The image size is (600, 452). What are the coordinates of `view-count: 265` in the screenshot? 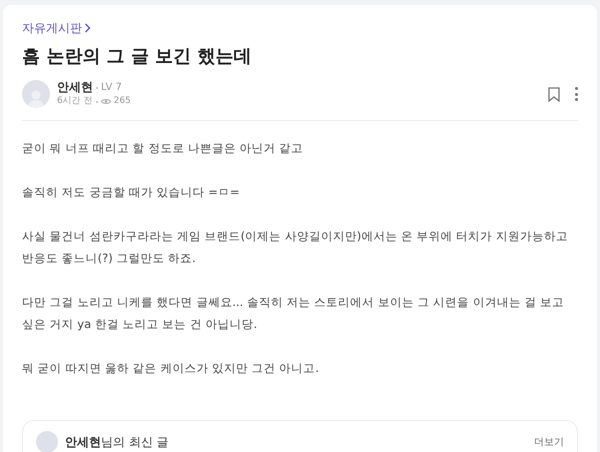 It's located at (122, 101).